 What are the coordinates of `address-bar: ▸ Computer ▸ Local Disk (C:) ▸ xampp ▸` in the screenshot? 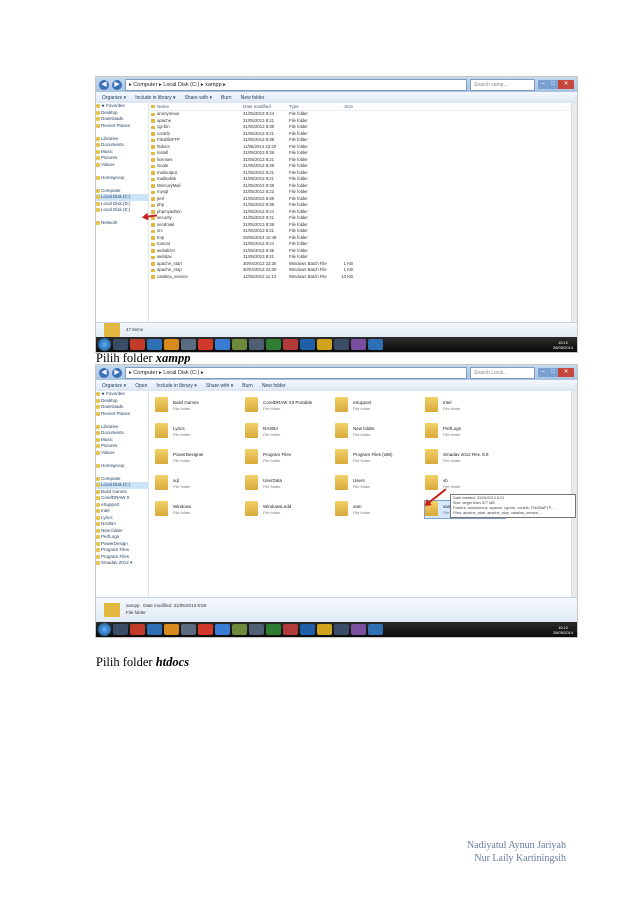 It's located at (296, 84).